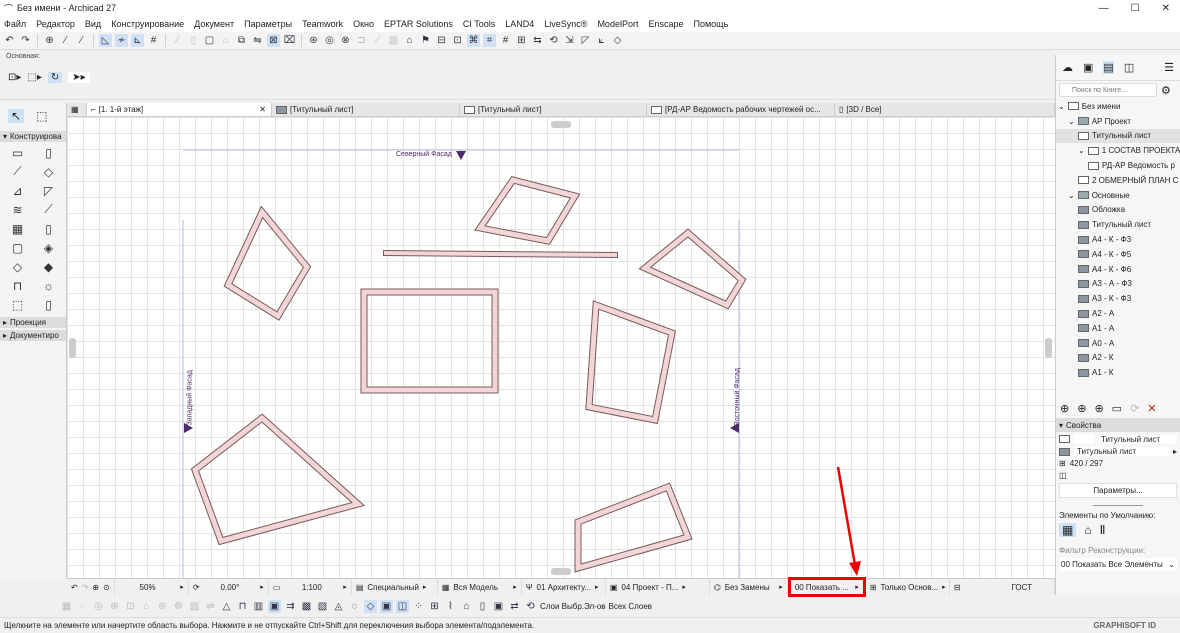  What do you see at coordinates (1068, 530) in the screenshot?
I see `wall-defaults-icon: ▦` at bounding box center [1068, 530].